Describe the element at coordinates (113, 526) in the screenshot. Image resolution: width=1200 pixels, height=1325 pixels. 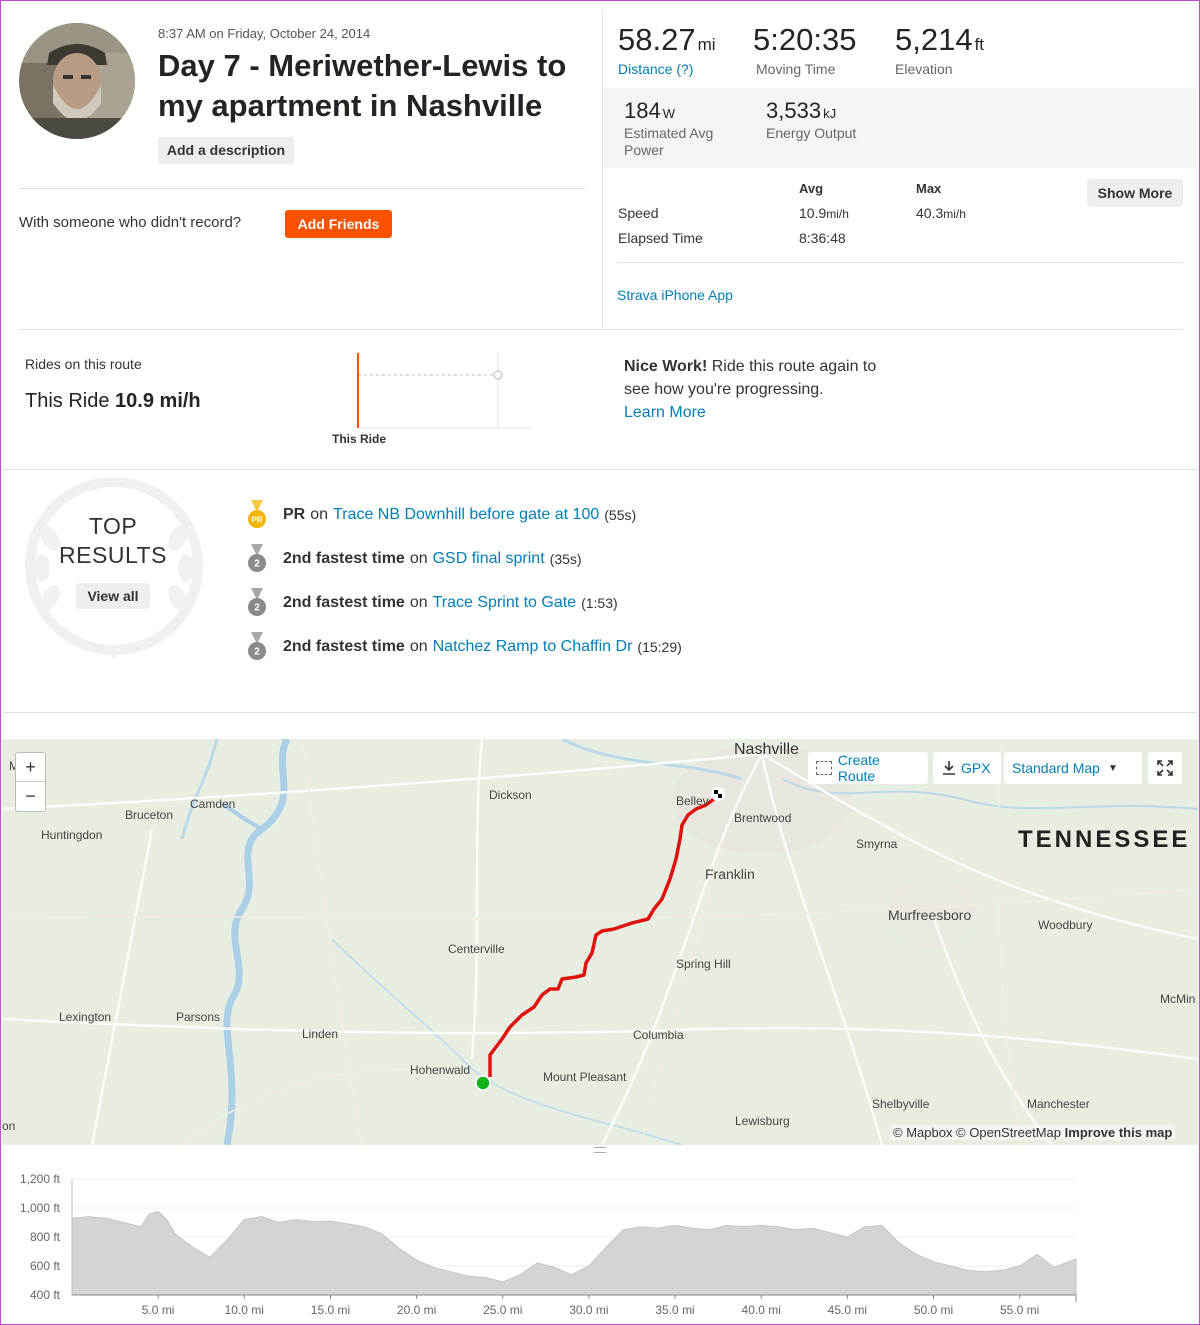
I see `top-results-line1: TOP` at that location.